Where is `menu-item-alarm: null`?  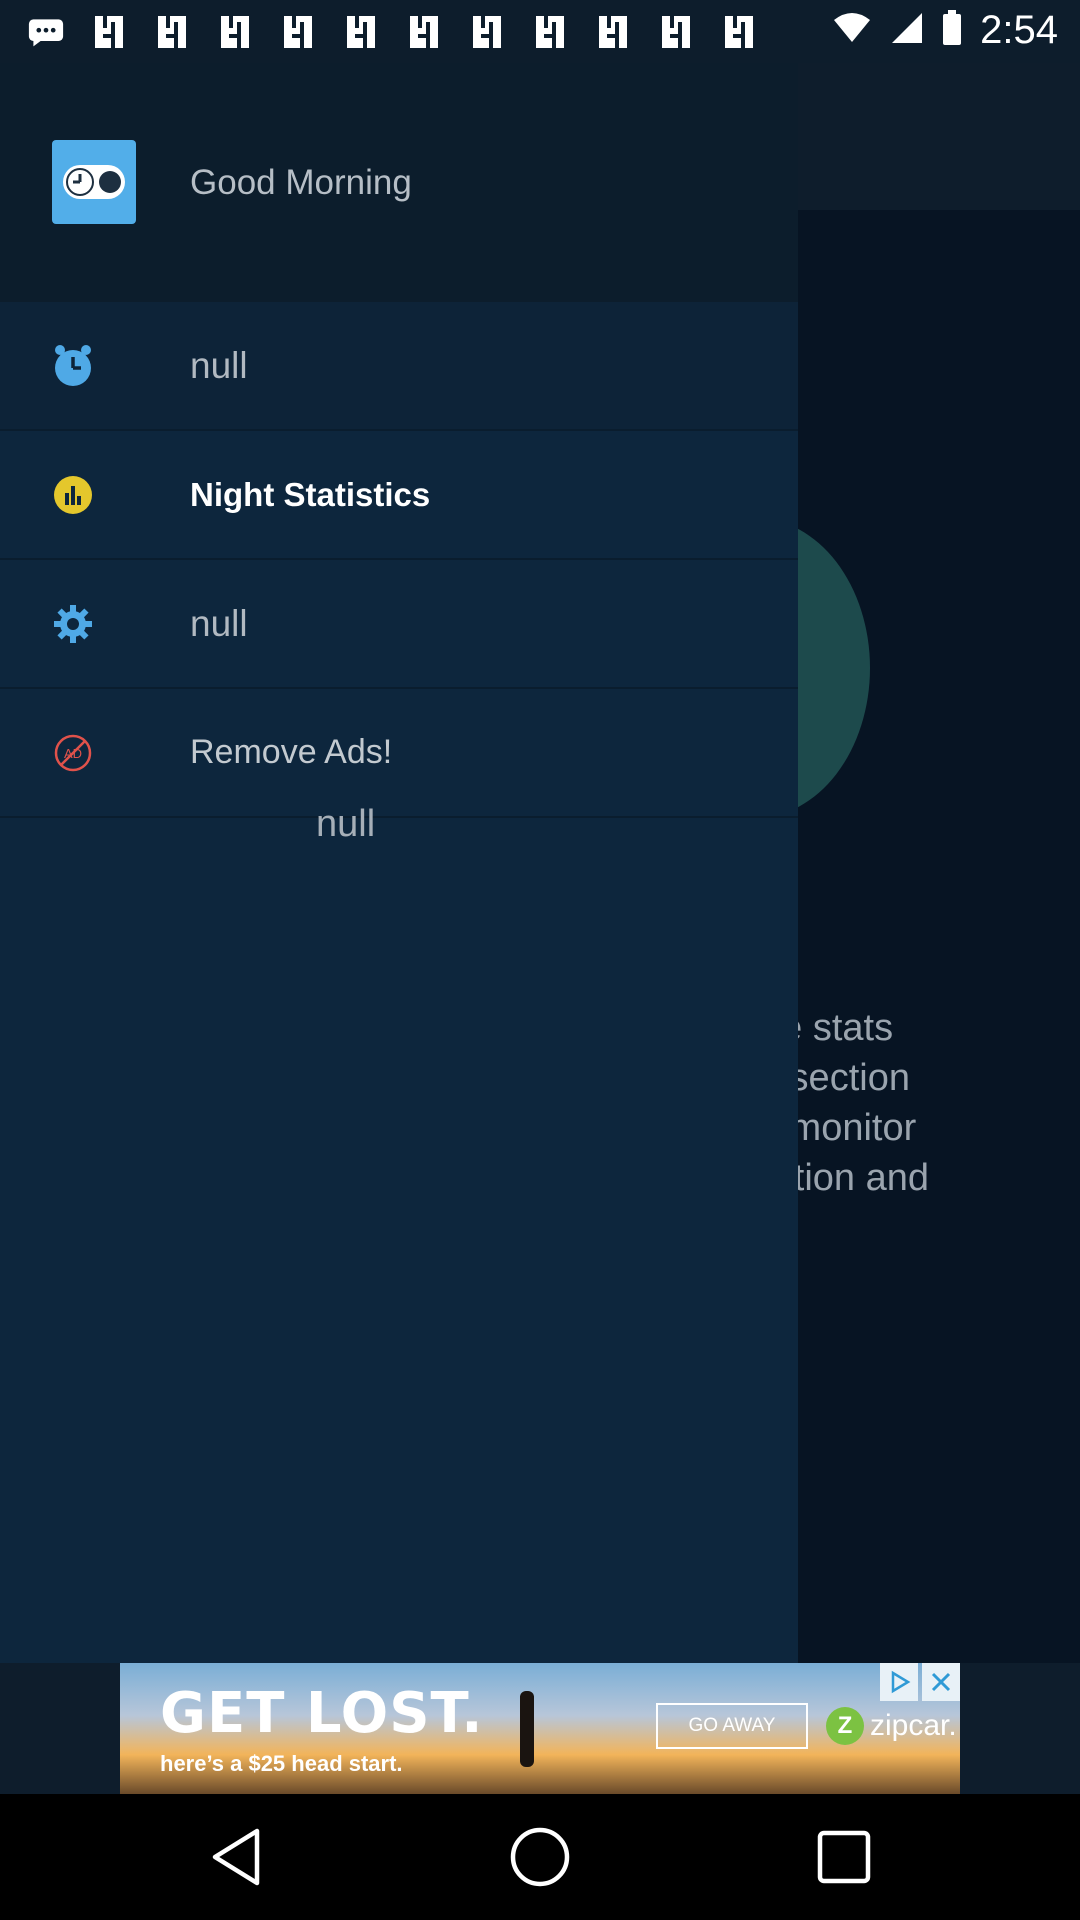 menu-item-alarm: null is located at coordinates (399, 366).